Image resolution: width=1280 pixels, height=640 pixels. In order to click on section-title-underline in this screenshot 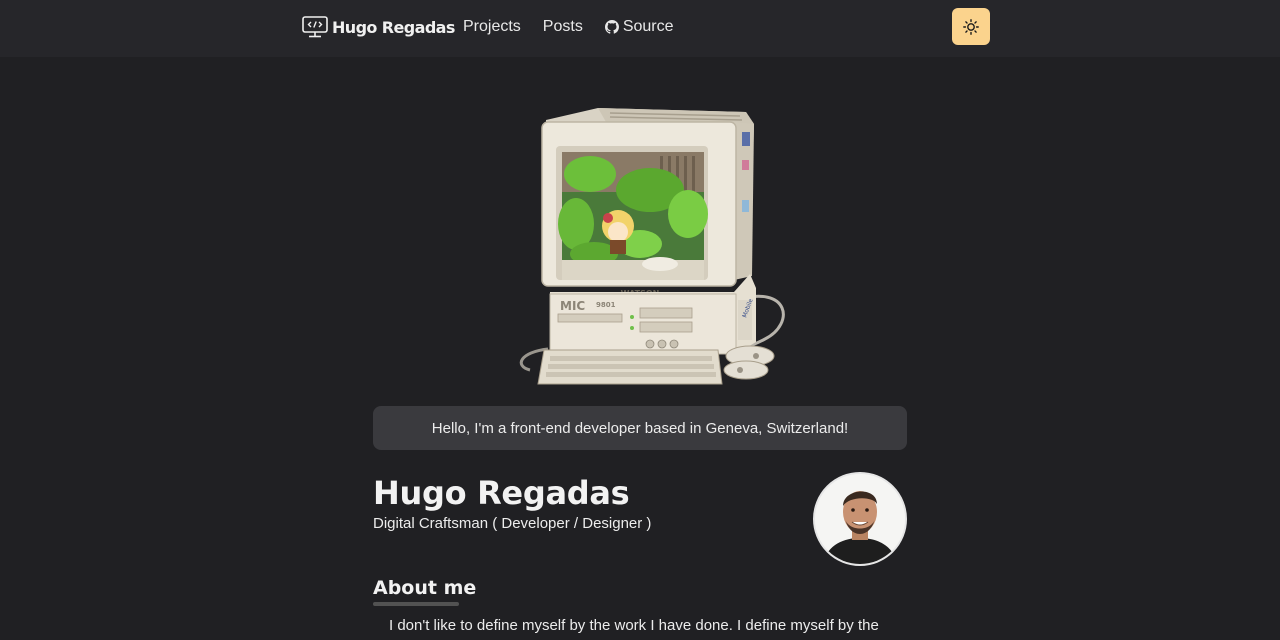, I will do `click(416, 604)`.